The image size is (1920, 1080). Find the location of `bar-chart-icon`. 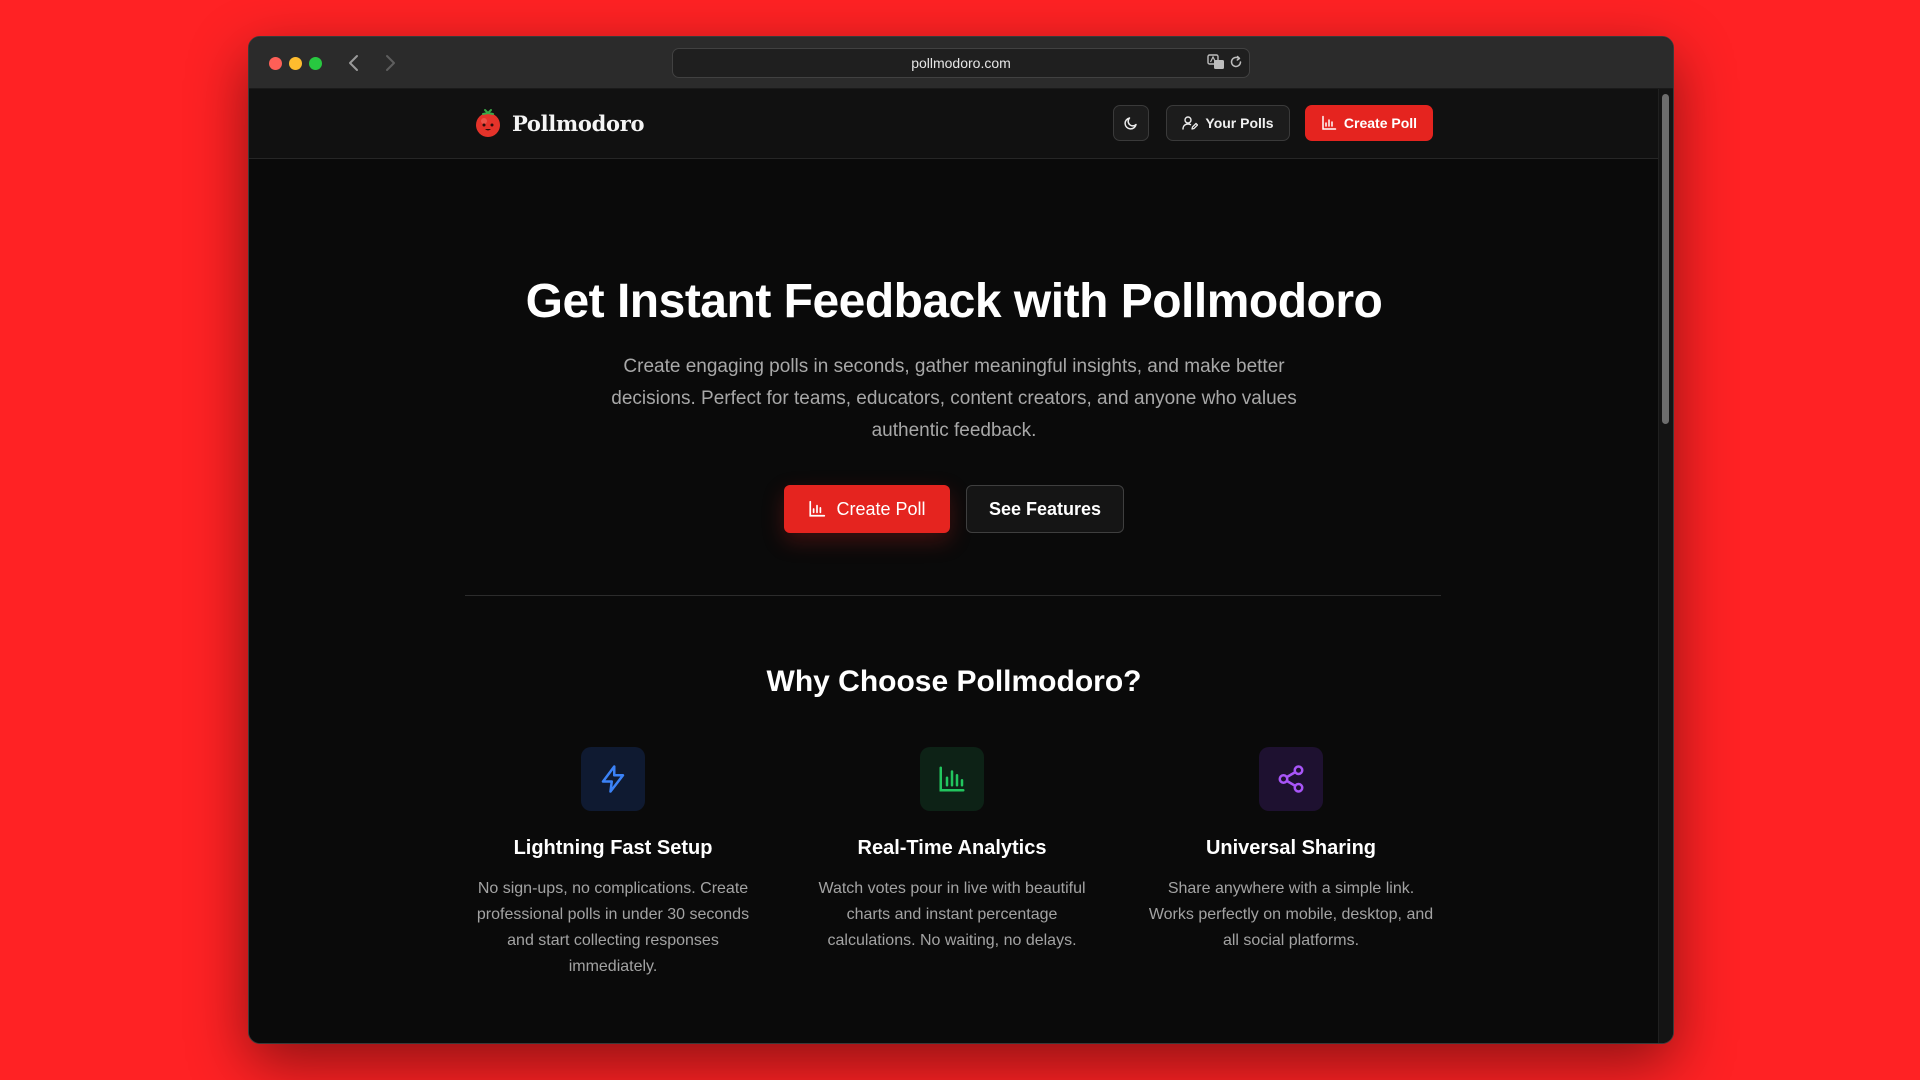

bar-chart-icon is located at coordinates (952, 779).